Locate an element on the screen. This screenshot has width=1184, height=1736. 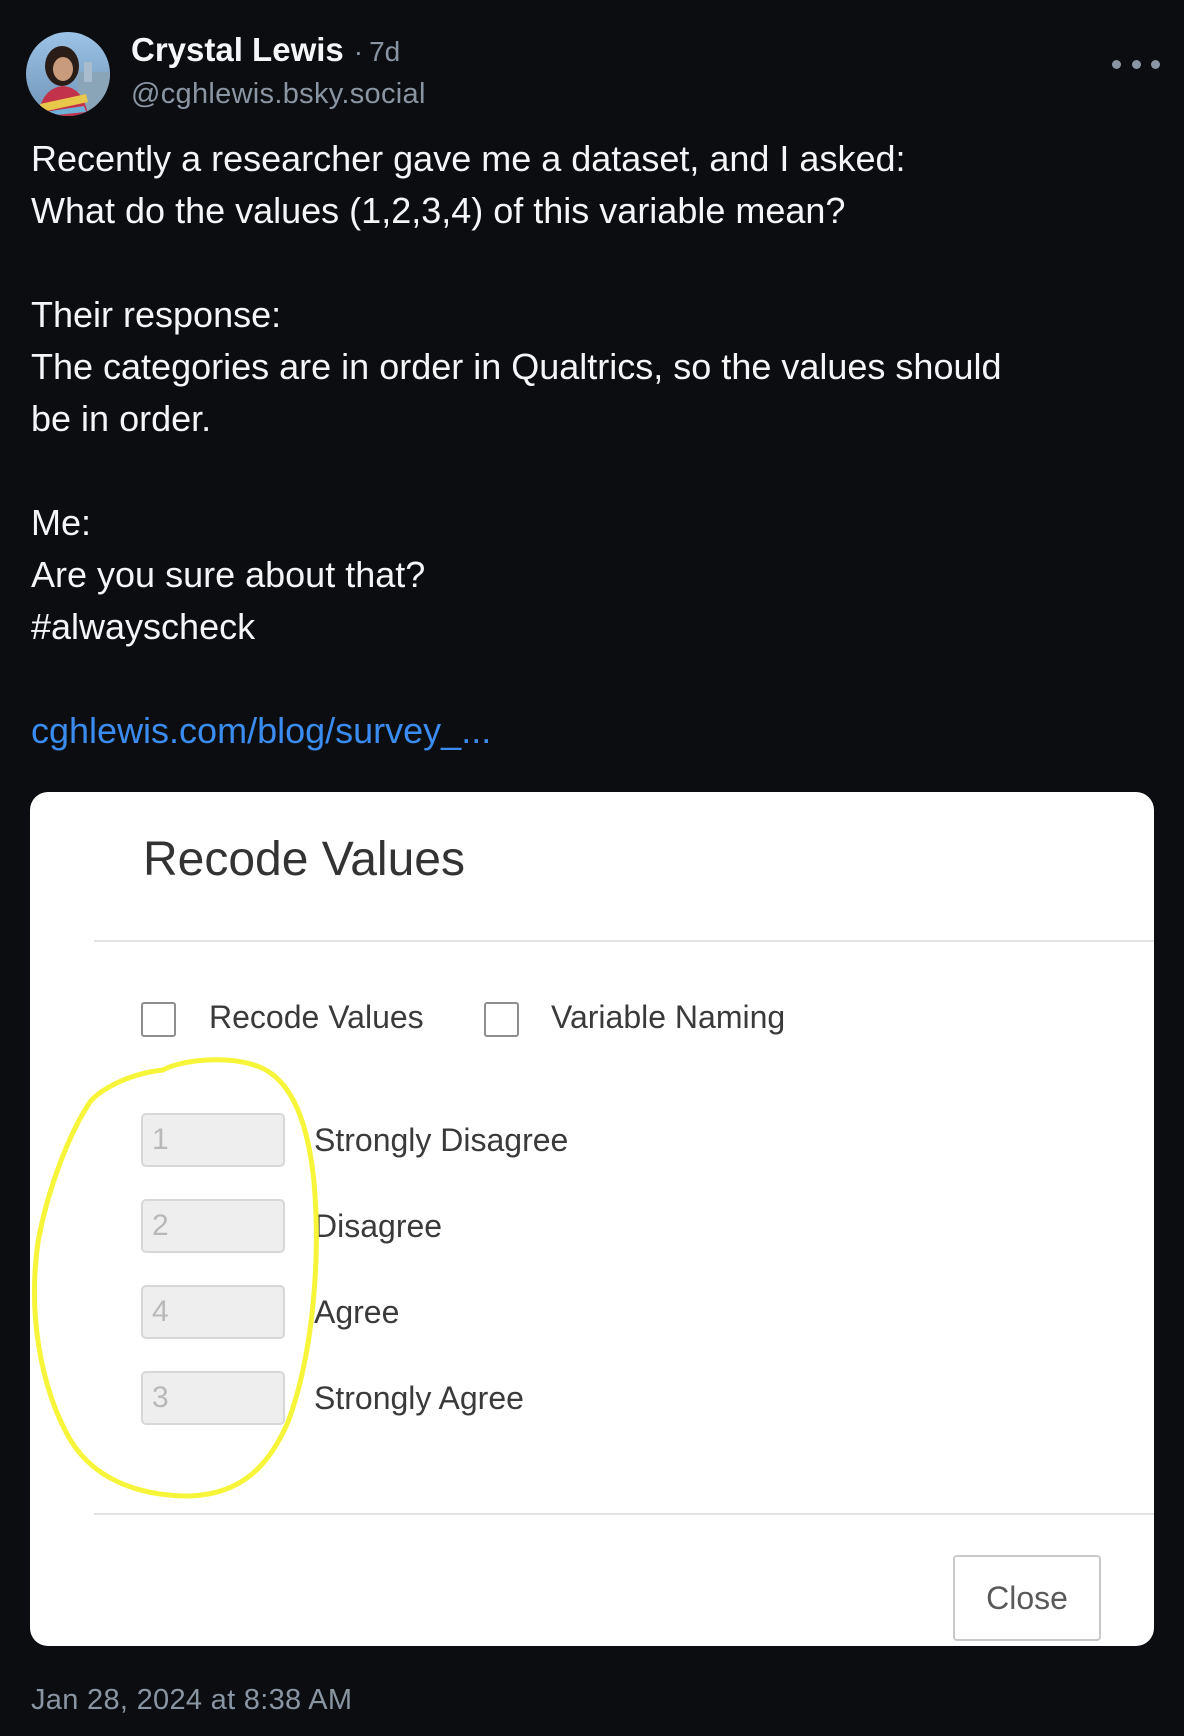
post-text-line: Their response: is located at coordinates (156, 314).